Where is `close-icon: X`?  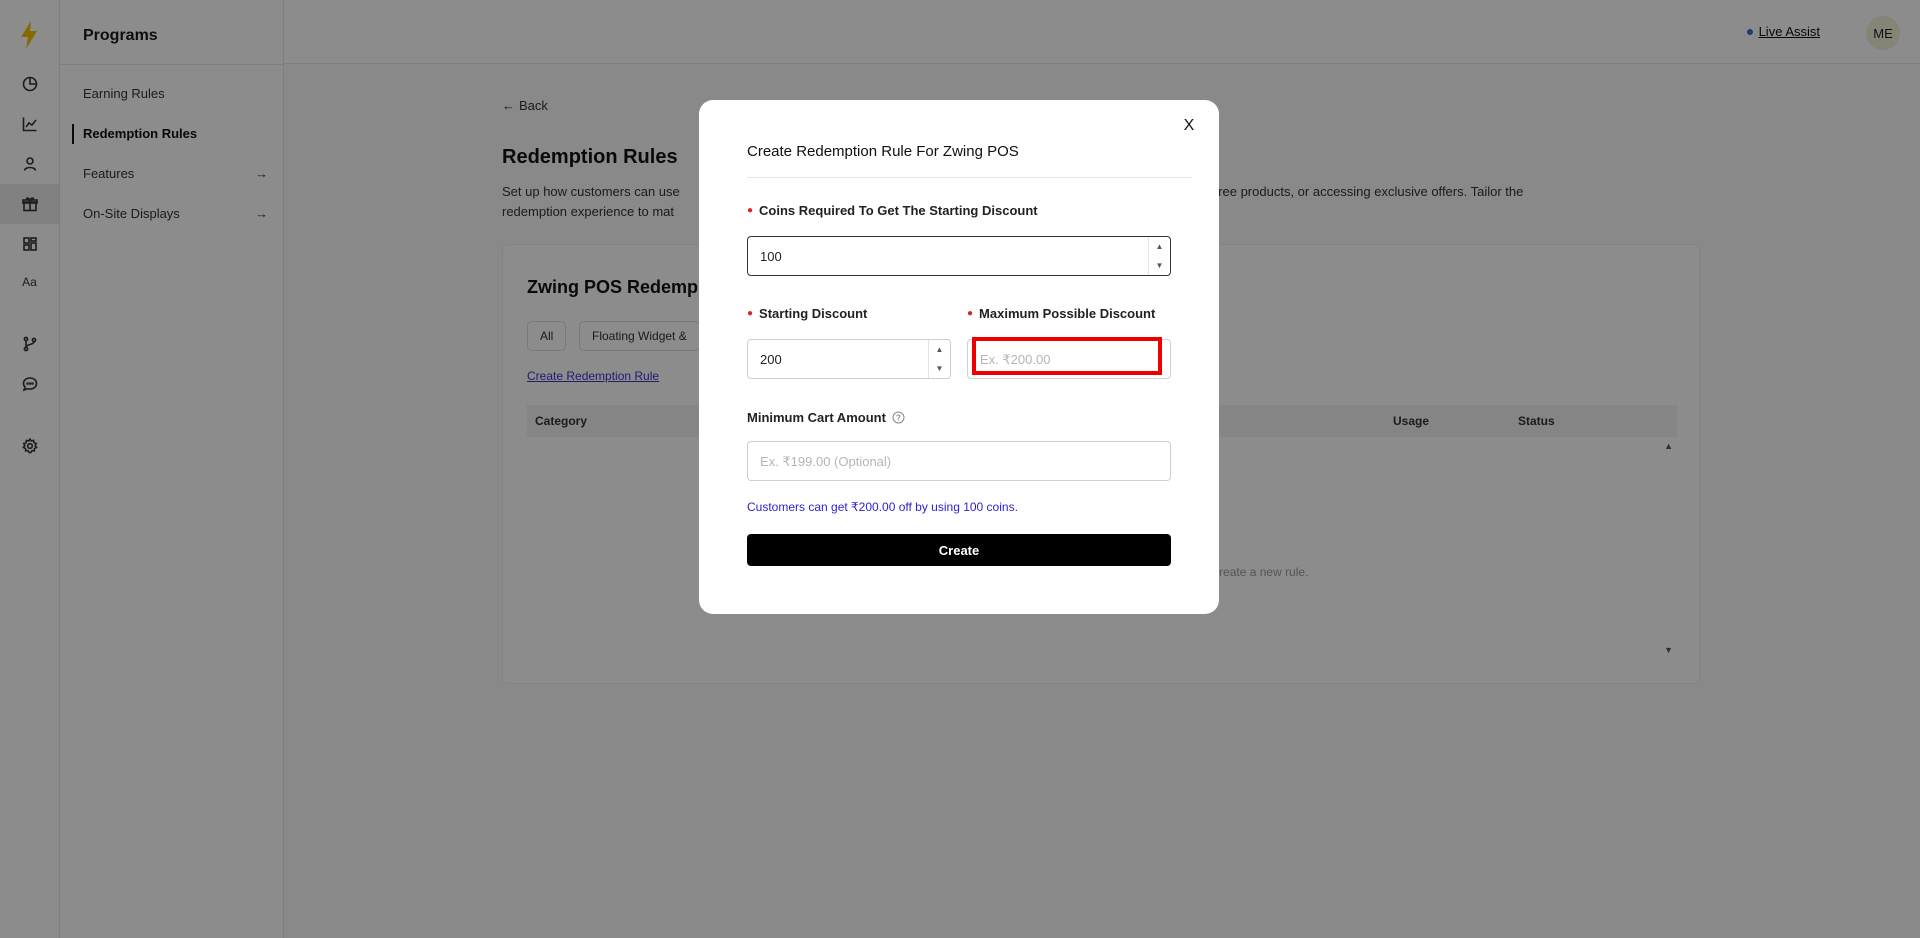 close-icon: X is located at coordinates (1189, 126).